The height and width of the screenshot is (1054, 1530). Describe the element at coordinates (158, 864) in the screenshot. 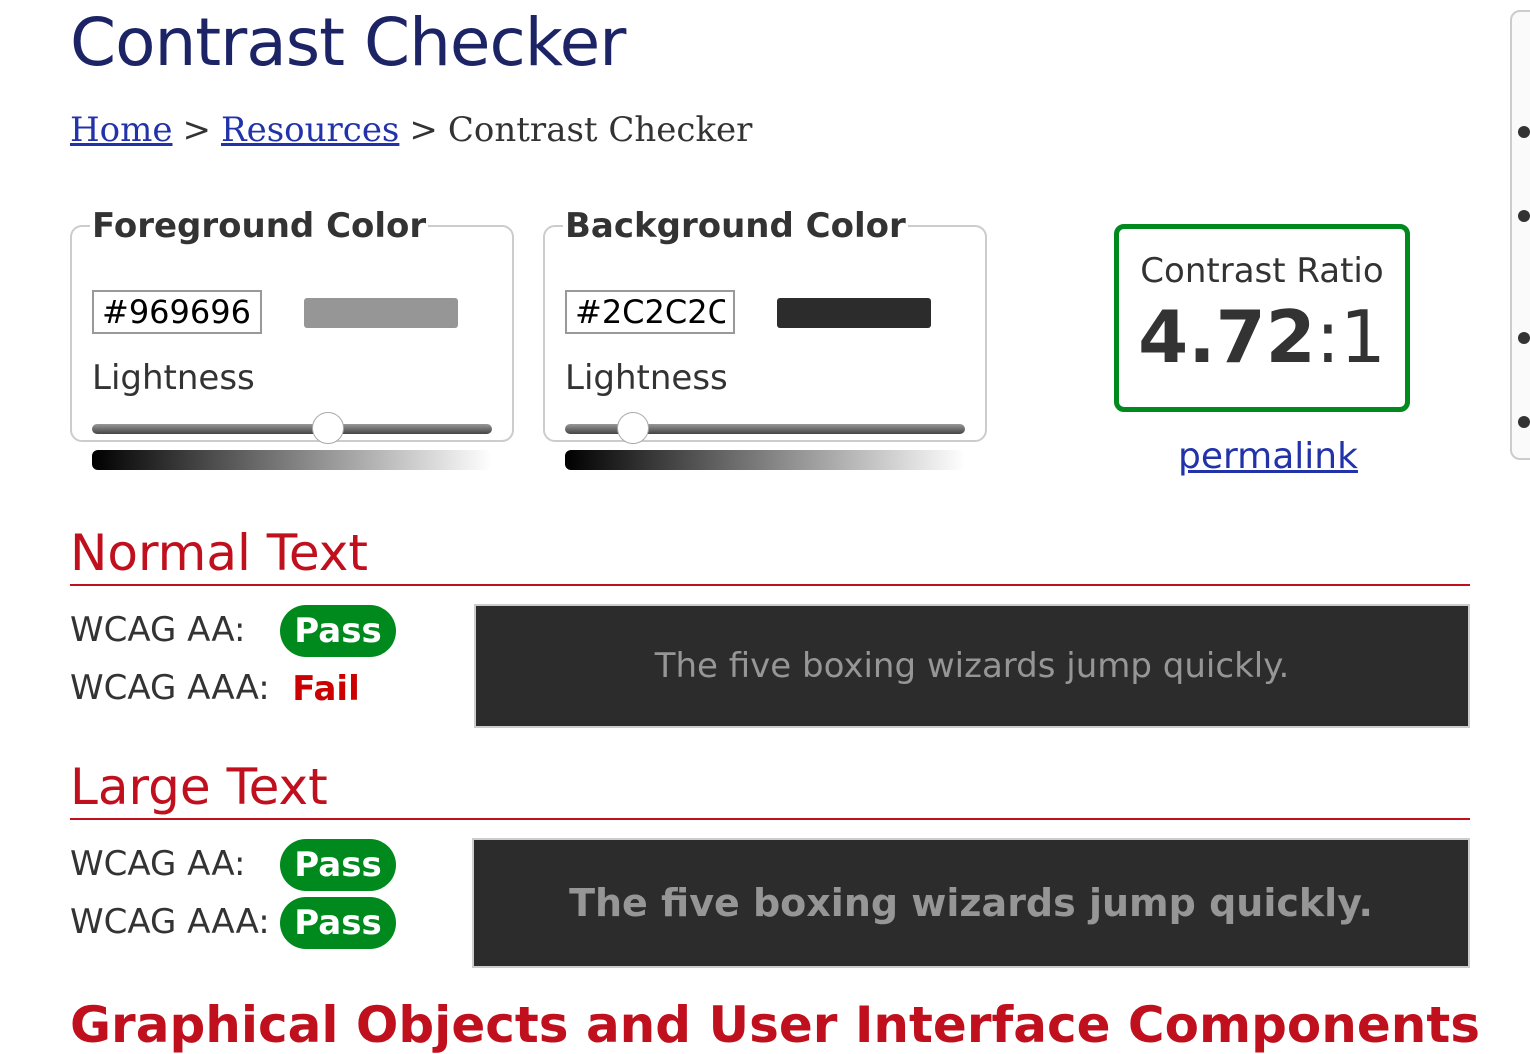

I see `large-aa-label: WCAG AA:` at that location.